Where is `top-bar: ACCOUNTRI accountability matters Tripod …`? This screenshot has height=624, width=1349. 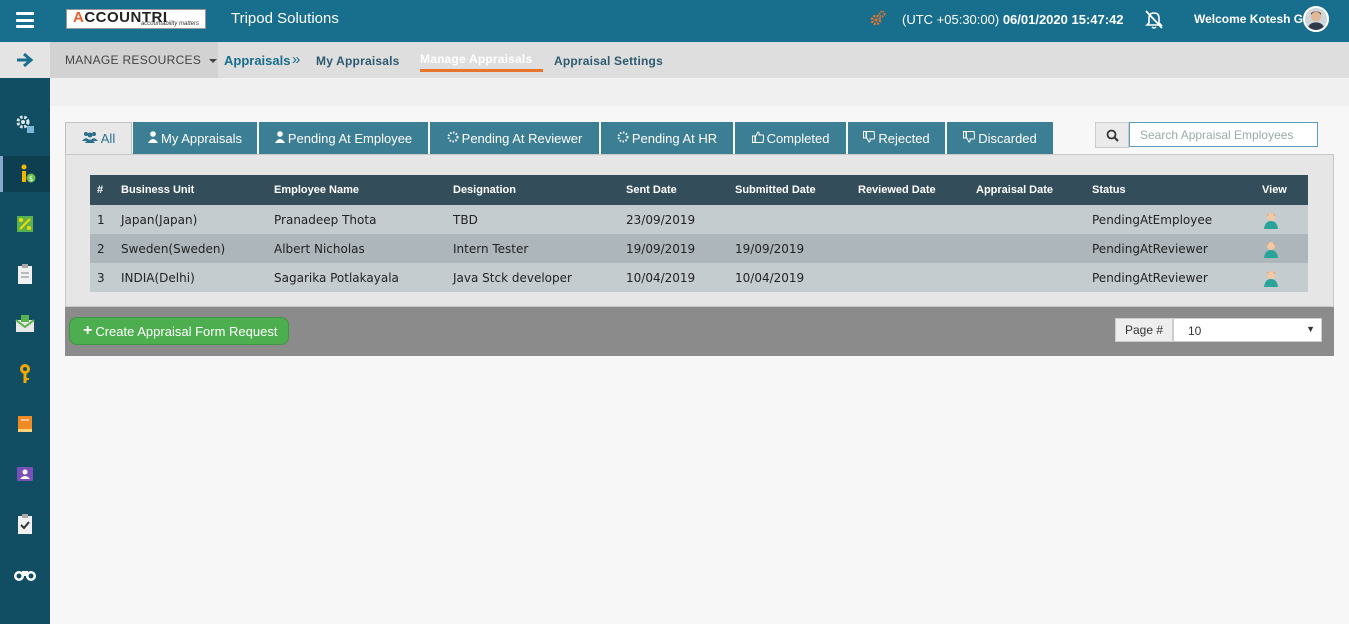
top-bar: ACCOUNTRI accountability matters Tripod … is located at coordinates (674, 21).